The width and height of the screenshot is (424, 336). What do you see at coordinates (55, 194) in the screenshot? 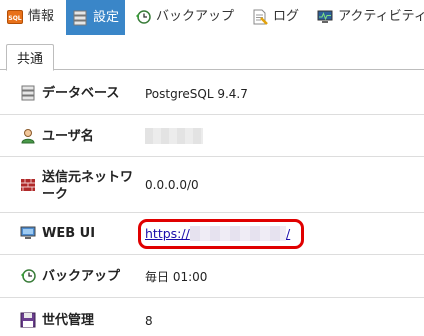
I see `network-label-line2: ーク` at bounding box center [55, 194].